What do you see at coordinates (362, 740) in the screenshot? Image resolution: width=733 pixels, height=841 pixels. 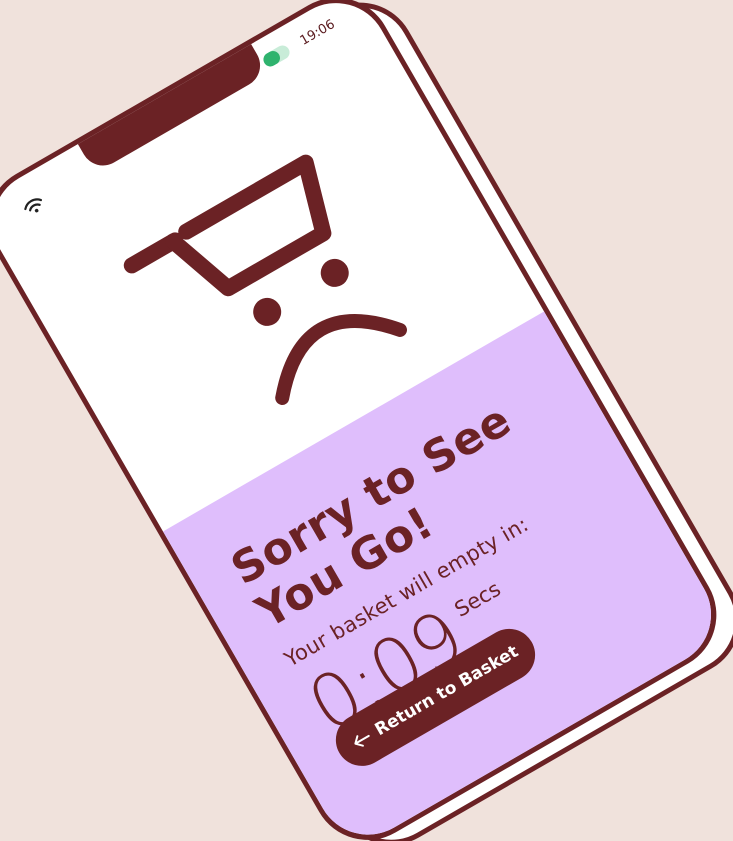 I see `arrow-left-icon` at bounding box center [362, 740].